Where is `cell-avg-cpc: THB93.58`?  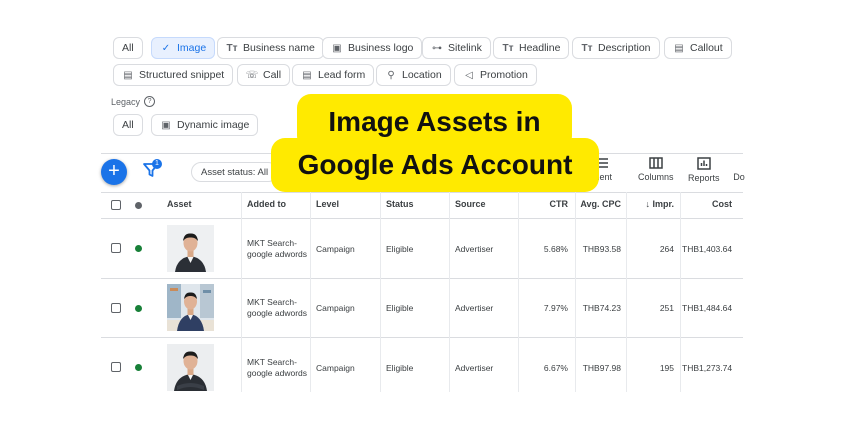 cell-avg-cpc: THB93.58 is located at coordinates (601, 249).